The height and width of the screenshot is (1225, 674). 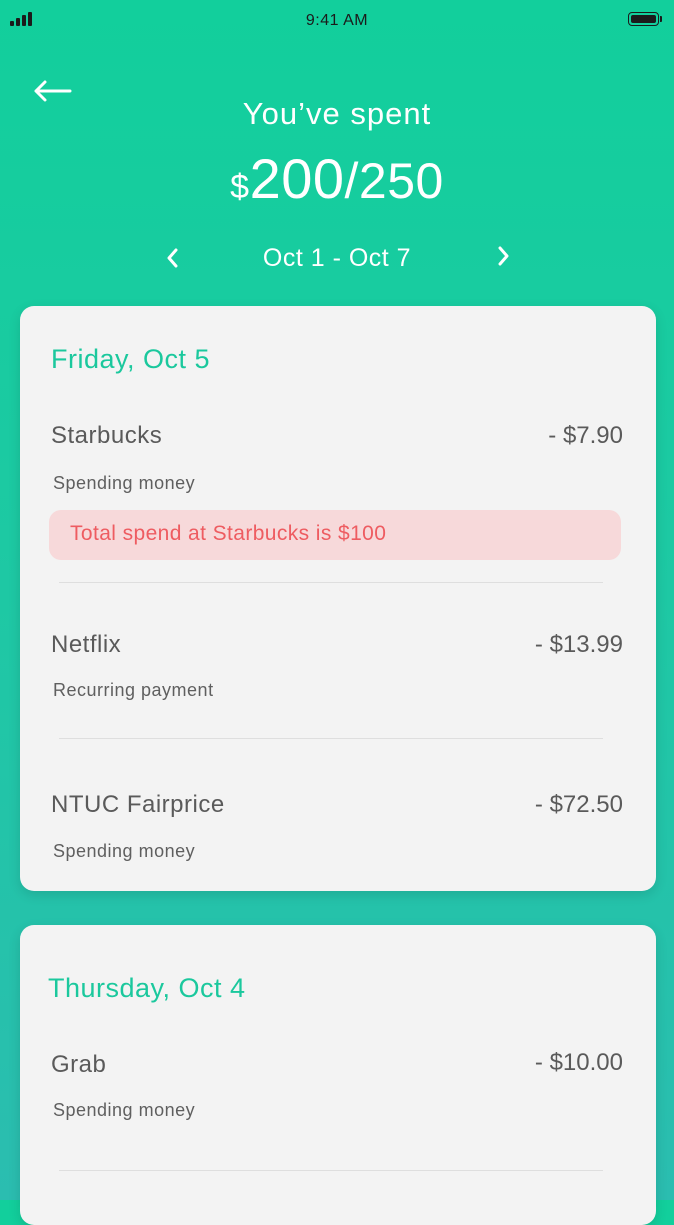 What do you see at coordinates (297, 178) in the screenshot?
I see `spent-value: 200` at bounding box center [297, 178].